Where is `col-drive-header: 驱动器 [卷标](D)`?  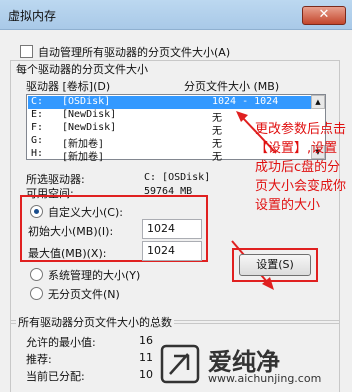
col-drive-header: 驱动器 [卷标](D) is located at coordinates (68, 86).